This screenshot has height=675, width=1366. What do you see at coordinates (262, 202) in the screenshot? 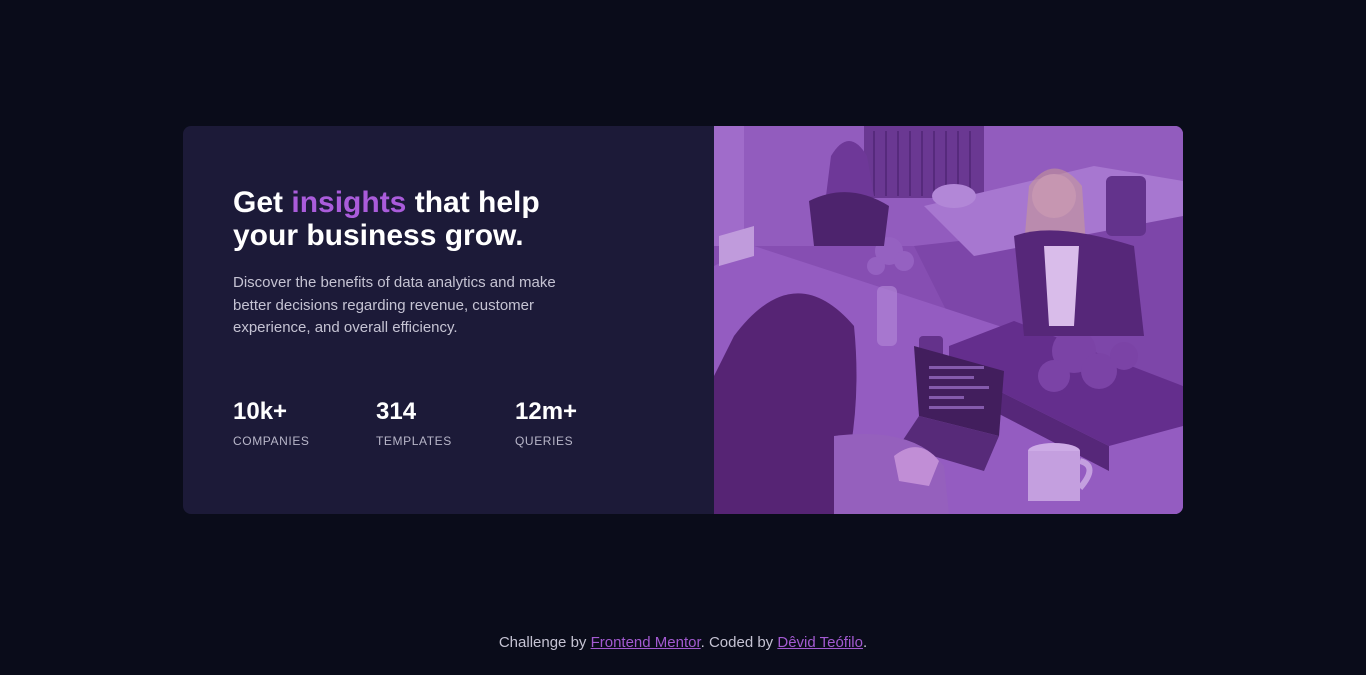
I see `headline-start: Get` at bounding box center [262, 202].